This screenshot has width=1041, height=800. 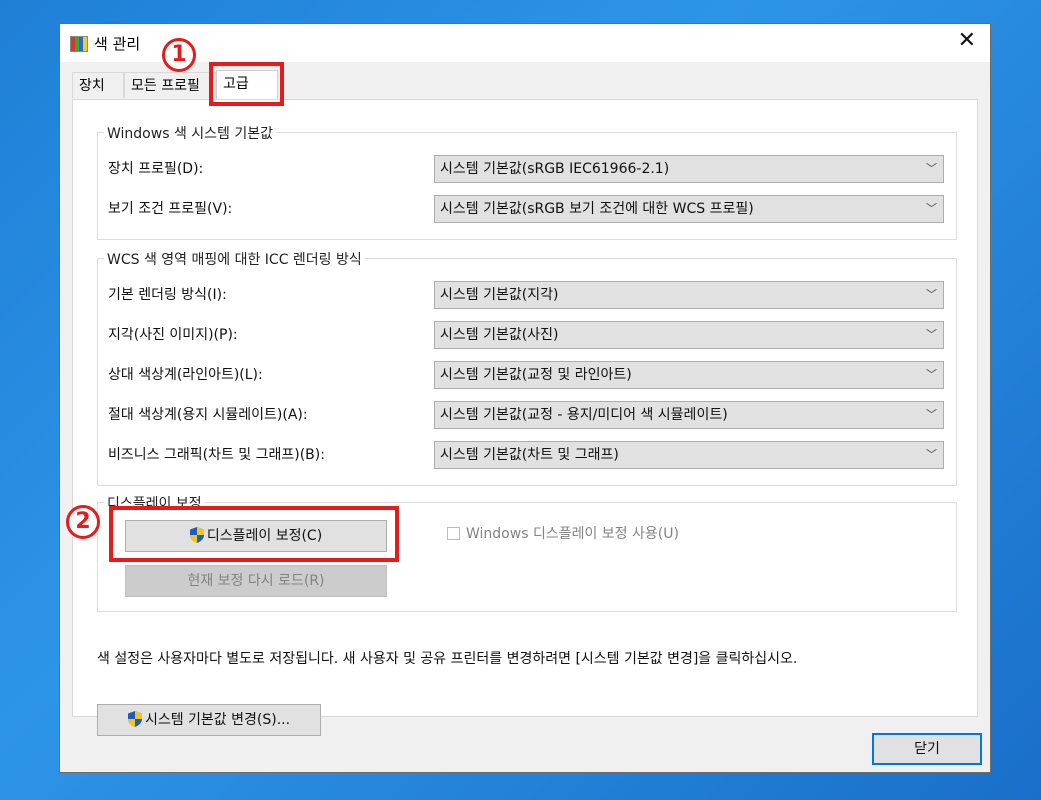 What do you see at coordinates (584, 415) in the screenshot?
I see `select-value: 시스템 기본값(교정 - 용지/미디어 색 시뮬레이트)` at bounding box center [584, 415].